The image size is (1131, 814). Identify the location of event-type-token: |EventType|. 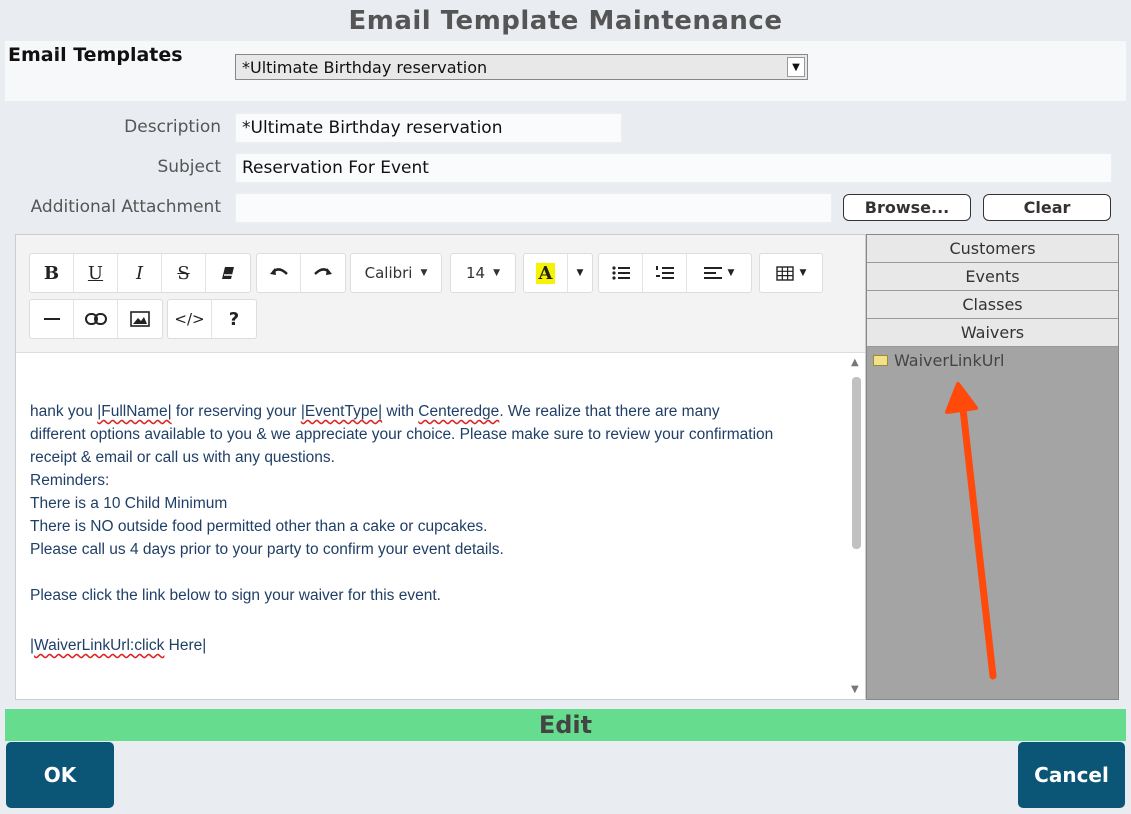
(341, 411).